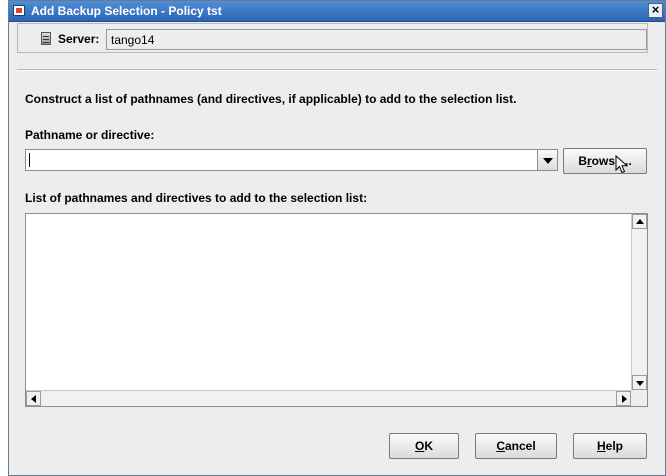 The image size is (666, 476). Describe the element at coordinates (337, 70) in the screenshot. I see `separator` at that location.